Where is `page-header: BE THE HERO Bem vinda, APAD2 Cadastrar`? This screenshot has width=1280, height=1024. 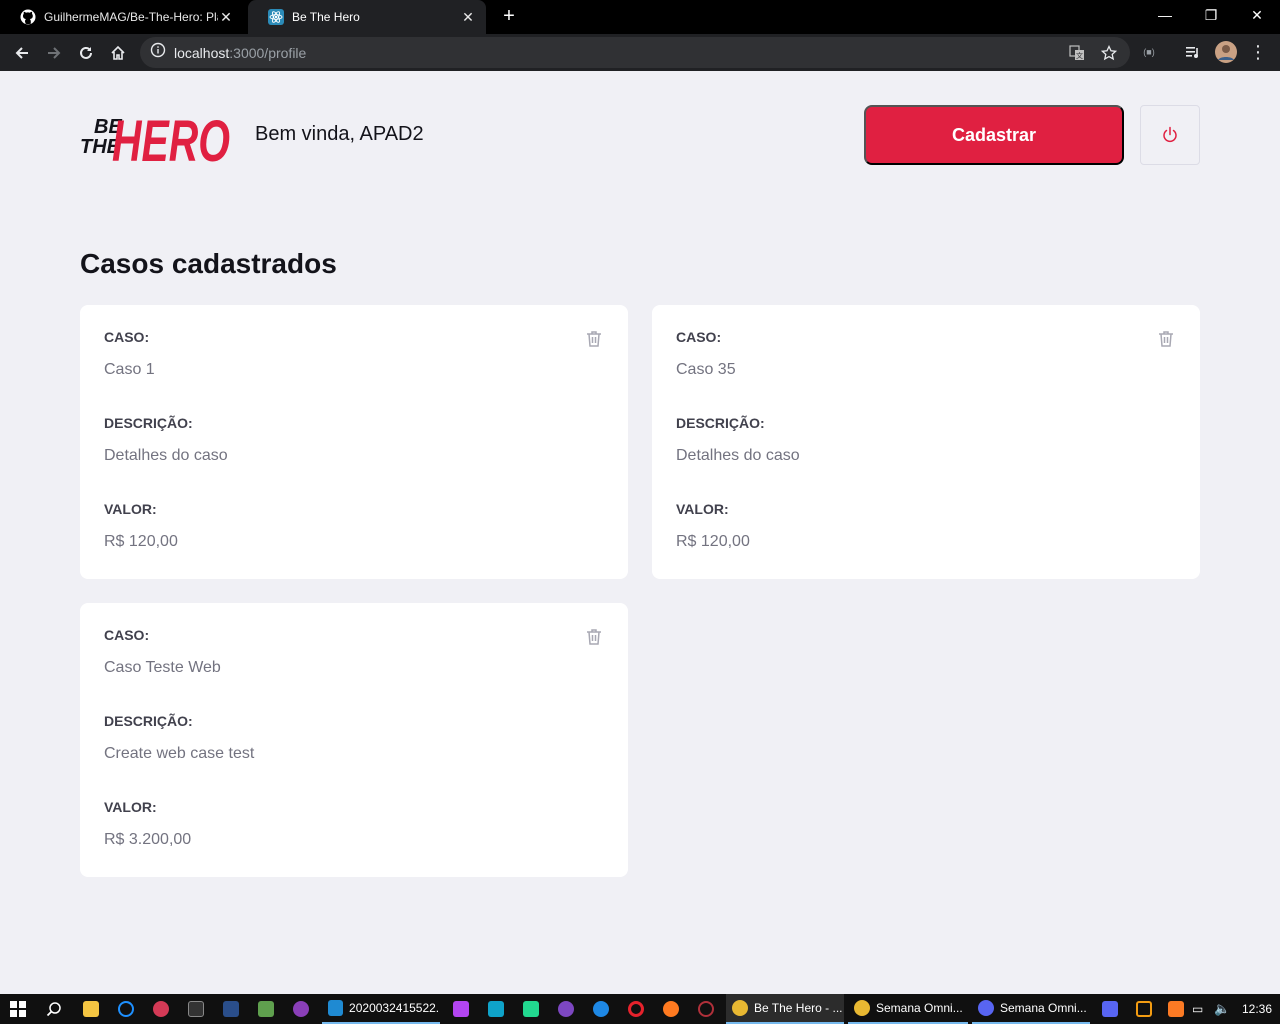 page-header: BE THE HERO Bem vinda, APAD2 Cadastrar is located at coordinates (640, 136).